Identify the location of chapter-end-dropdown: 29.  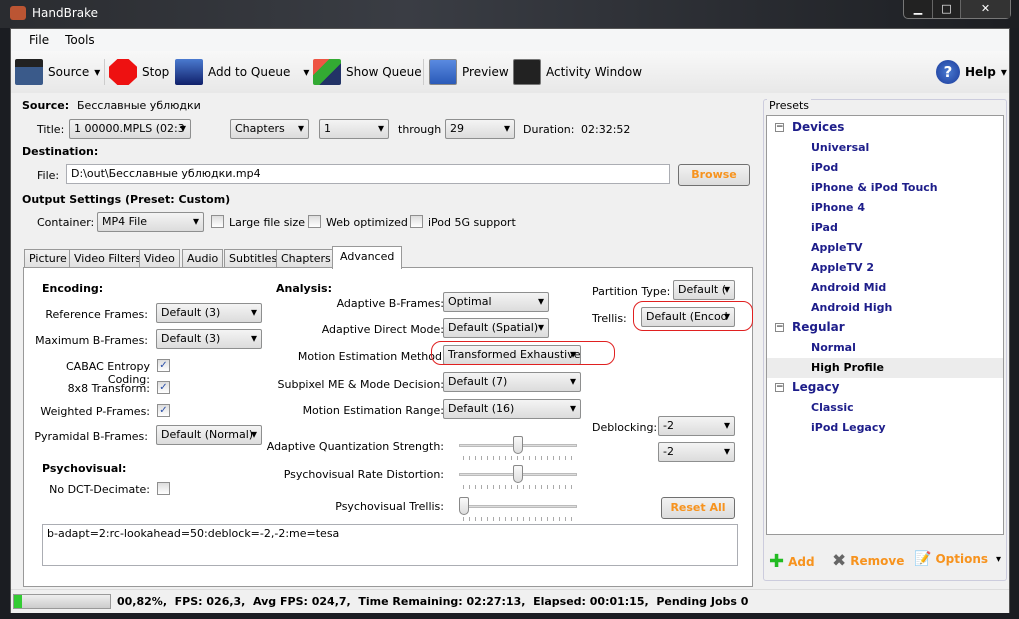
(480, 129).